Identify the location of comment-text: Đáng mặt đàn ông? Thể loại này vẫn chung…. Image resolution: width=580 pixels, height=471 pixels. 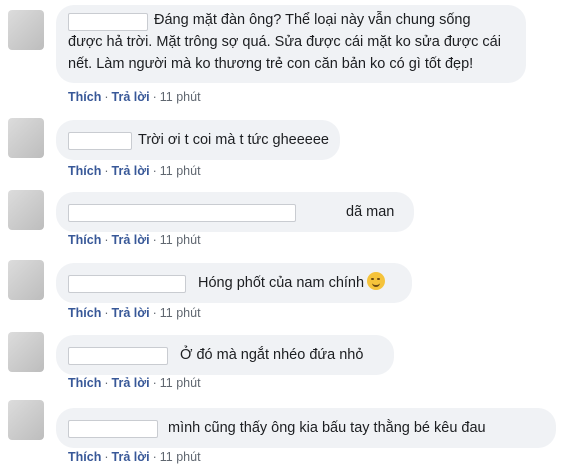
(284, 42).